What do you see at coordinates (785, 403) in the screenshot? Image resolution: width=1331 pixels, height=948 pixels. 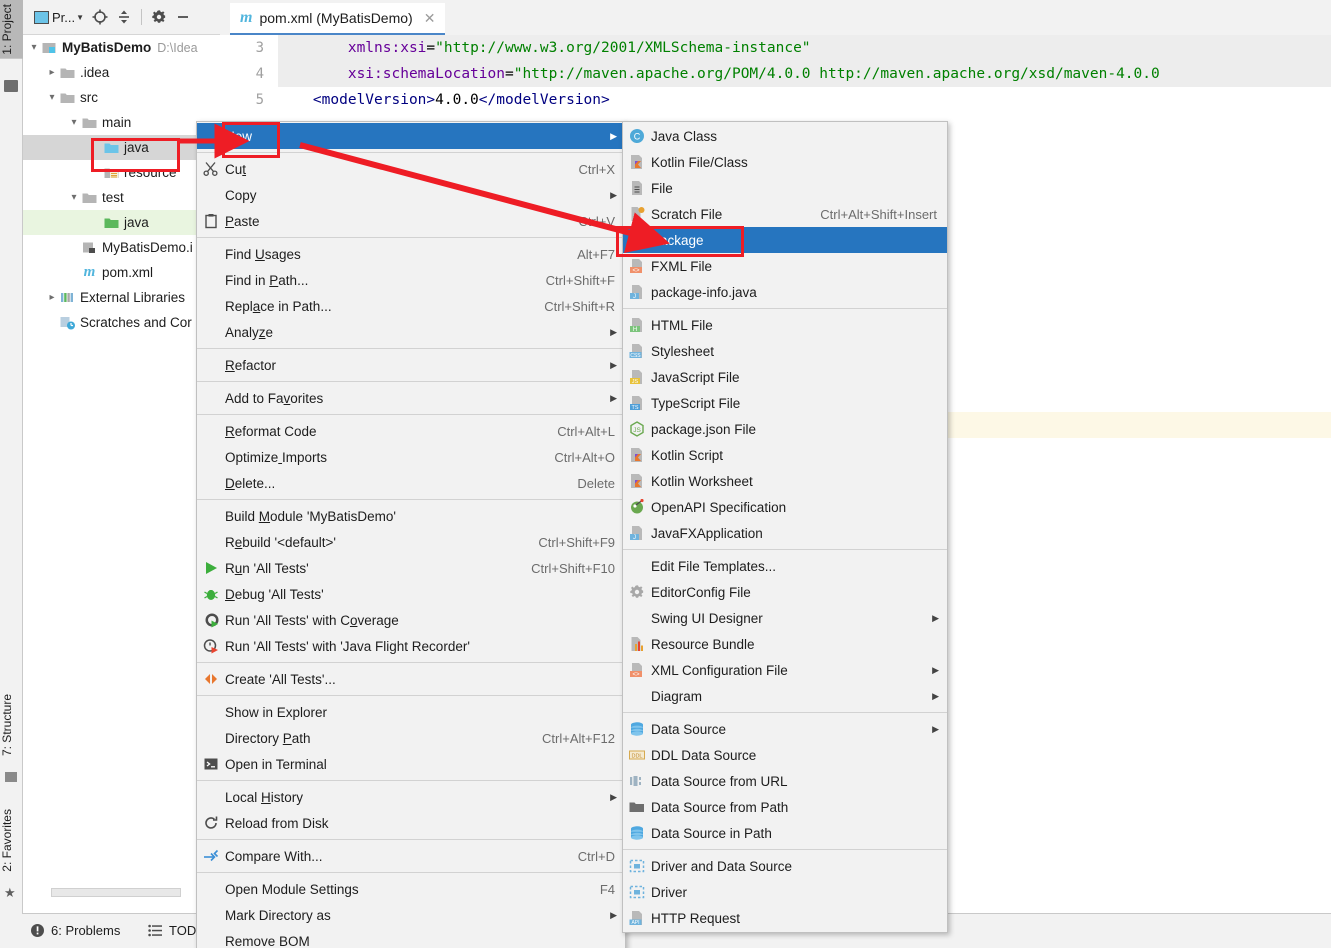 I see `menu-item-typescript-file: TS TypeScript File` at bounding box center [785, 403].